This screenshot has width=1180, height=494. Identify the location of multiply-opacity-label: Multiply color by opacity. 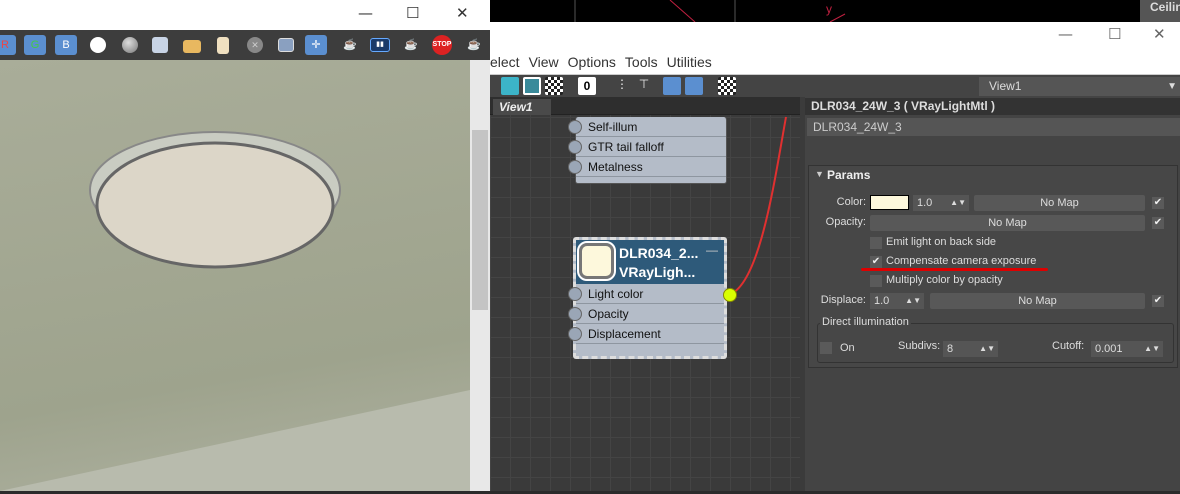
(944, 280).